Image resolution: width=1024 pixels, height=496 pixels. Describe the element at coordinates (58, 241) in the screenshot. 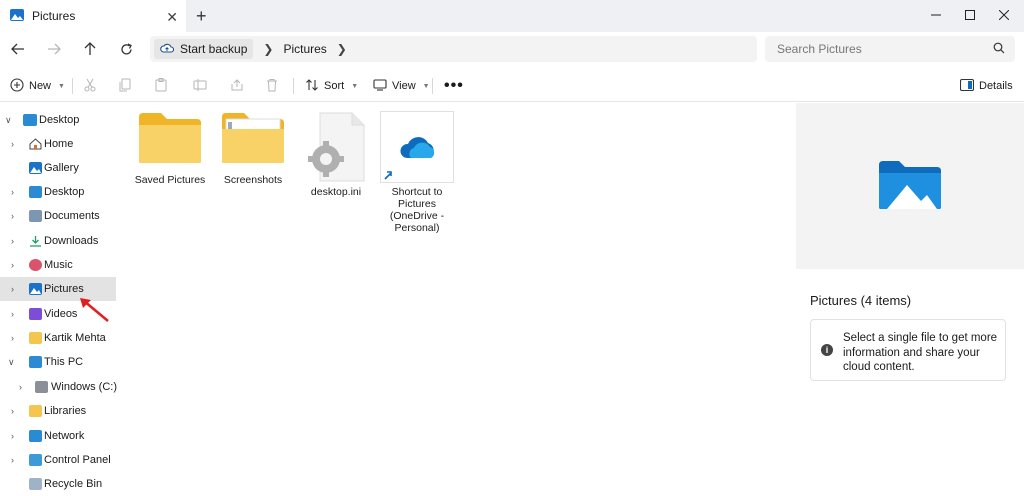

I see `sidebar-item-downloads: › Downloads` at that location.